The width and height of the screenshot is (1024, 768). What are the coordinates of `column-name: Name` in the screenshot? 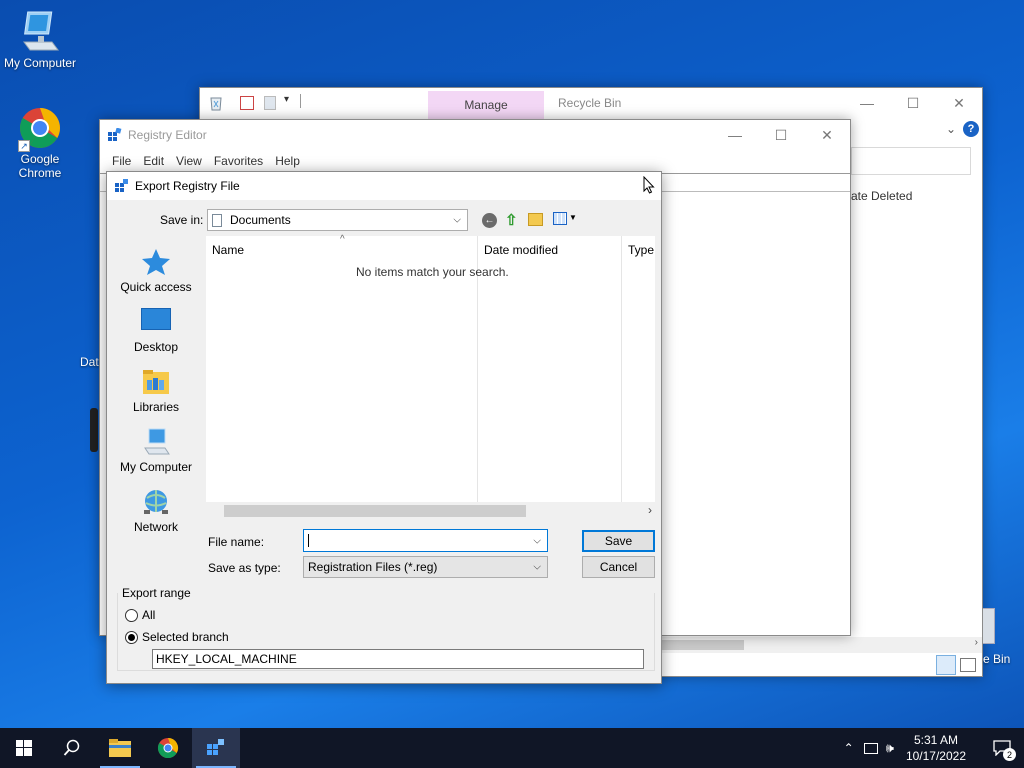 It's located at (228, 250).